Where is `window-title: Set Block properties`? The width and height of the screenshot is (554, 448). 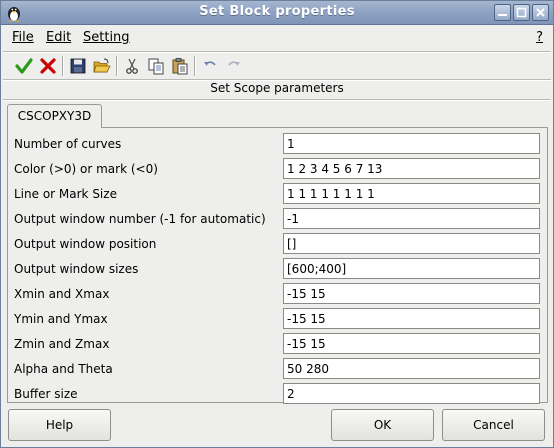
window-title: Set Block properties is located at coordinates (277, 11).